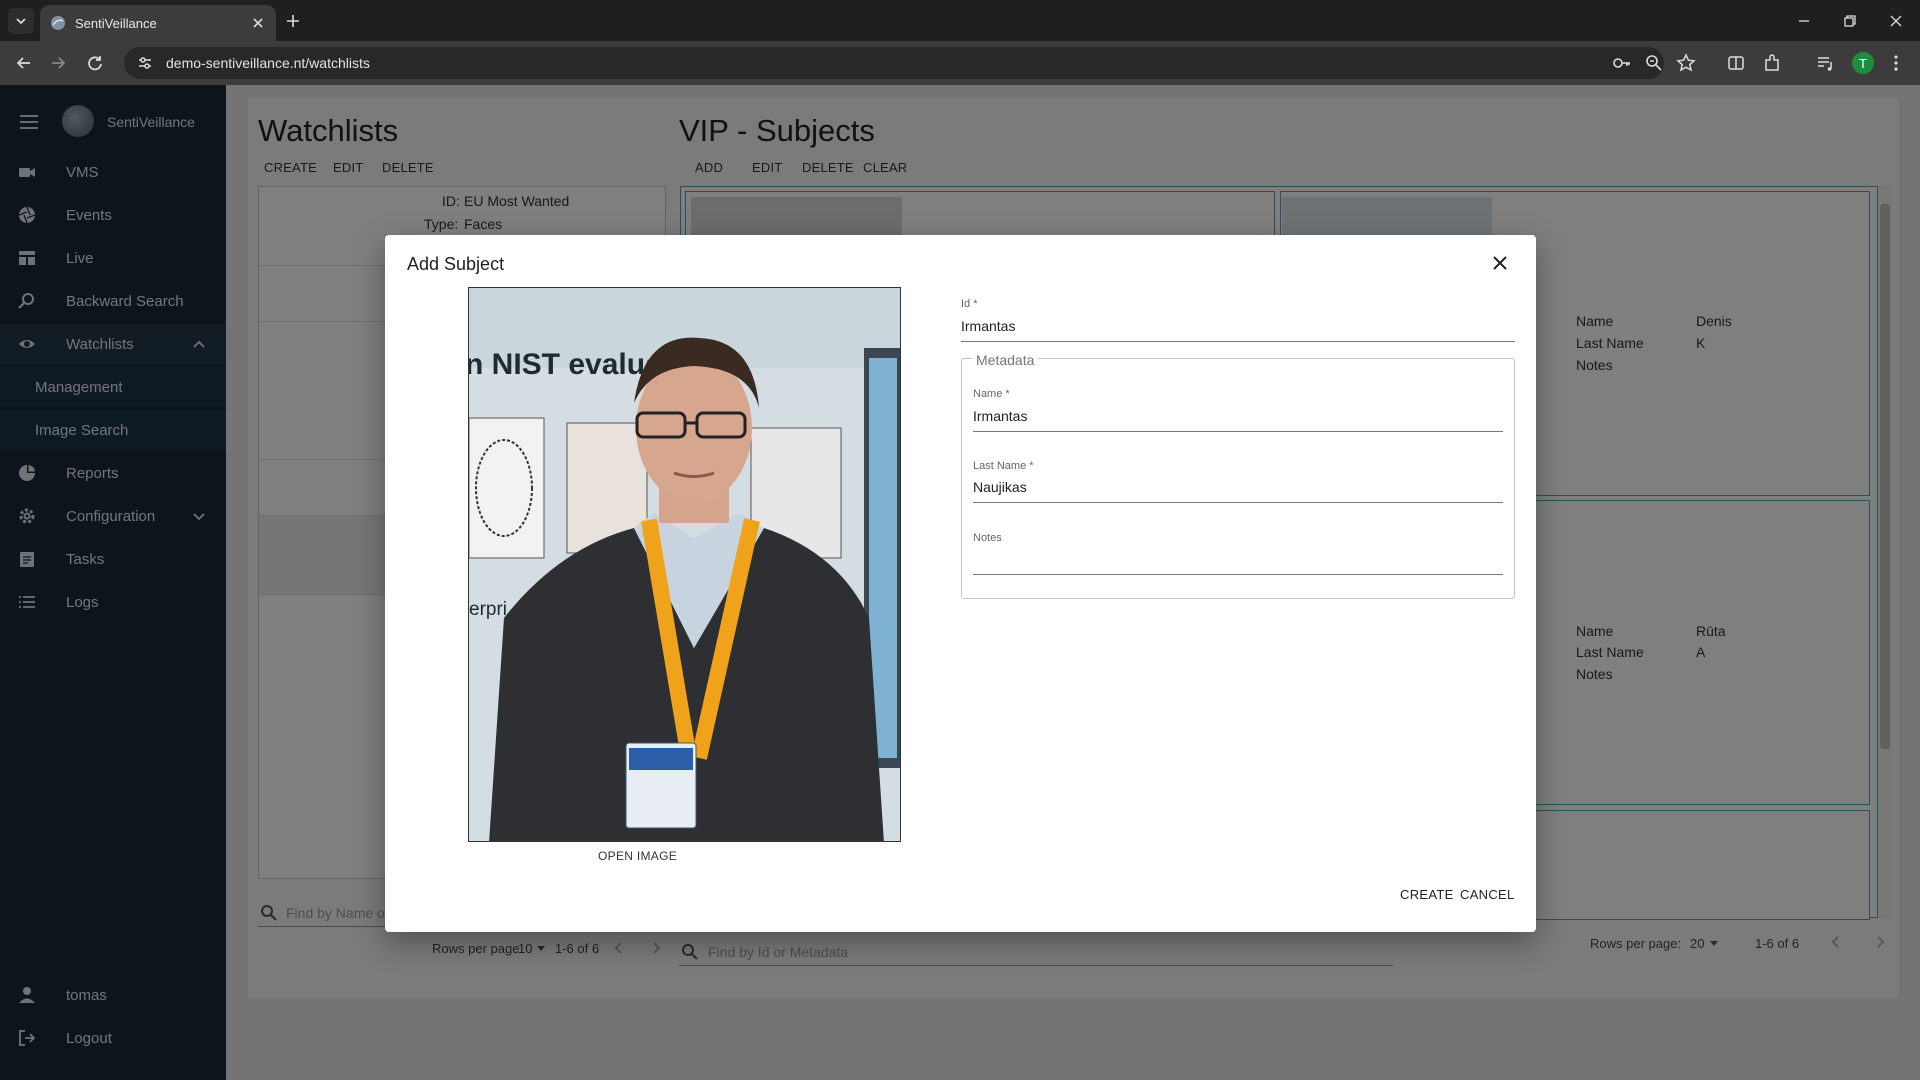 This screenshot has height=1080, width=1920. I want to click on back-icon, so click(24, 63).